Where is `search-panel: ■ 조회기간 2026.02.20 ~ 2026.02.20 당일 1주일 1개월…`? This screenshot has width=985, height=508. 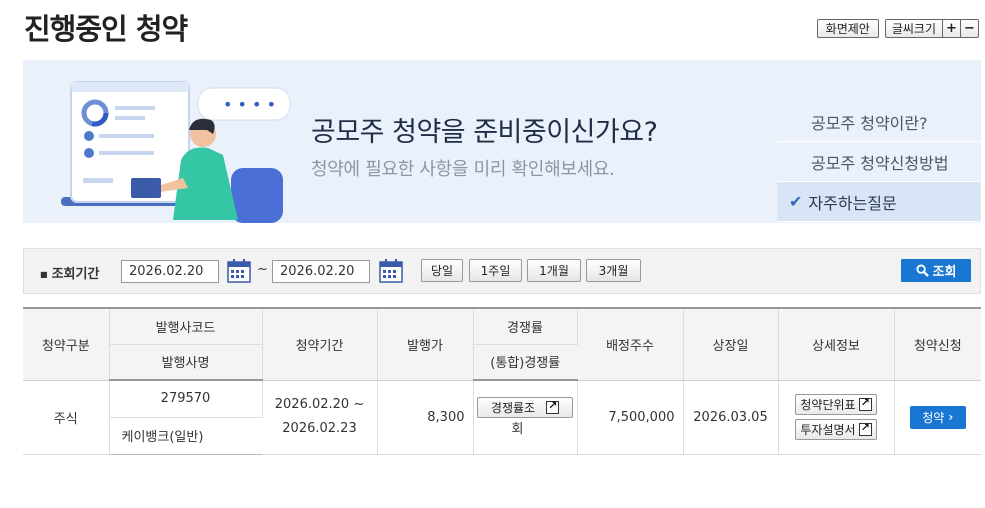
search-panel: ■ 조회기간 2026.02.20 ~ 2026.02.20 당일 1주일 1개월… is located at coordinates (502, 271).